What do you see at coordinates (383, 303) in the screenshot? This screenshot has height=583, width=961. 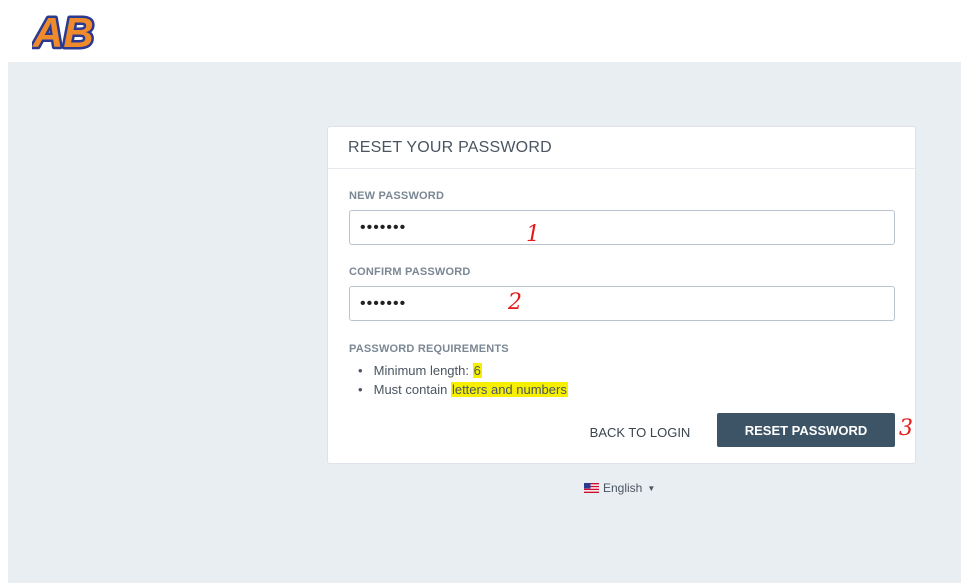 I see `confirm-password-value: •••••••` at bounding box center [383, 303].